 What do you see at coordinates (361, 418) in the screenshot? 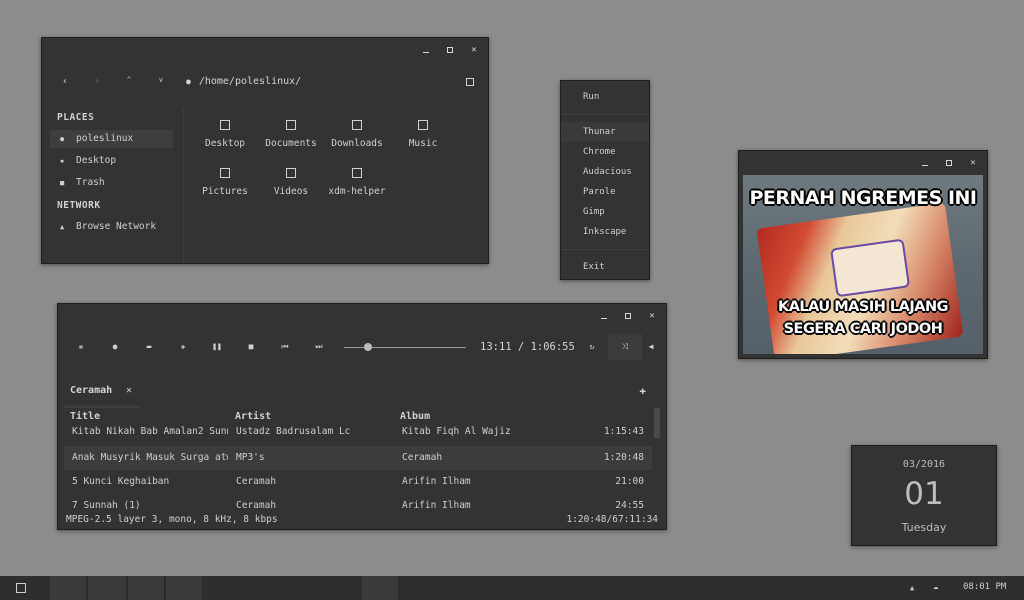
I see `playlist-header: Title Artist Album` at bounding box center [361, 418].